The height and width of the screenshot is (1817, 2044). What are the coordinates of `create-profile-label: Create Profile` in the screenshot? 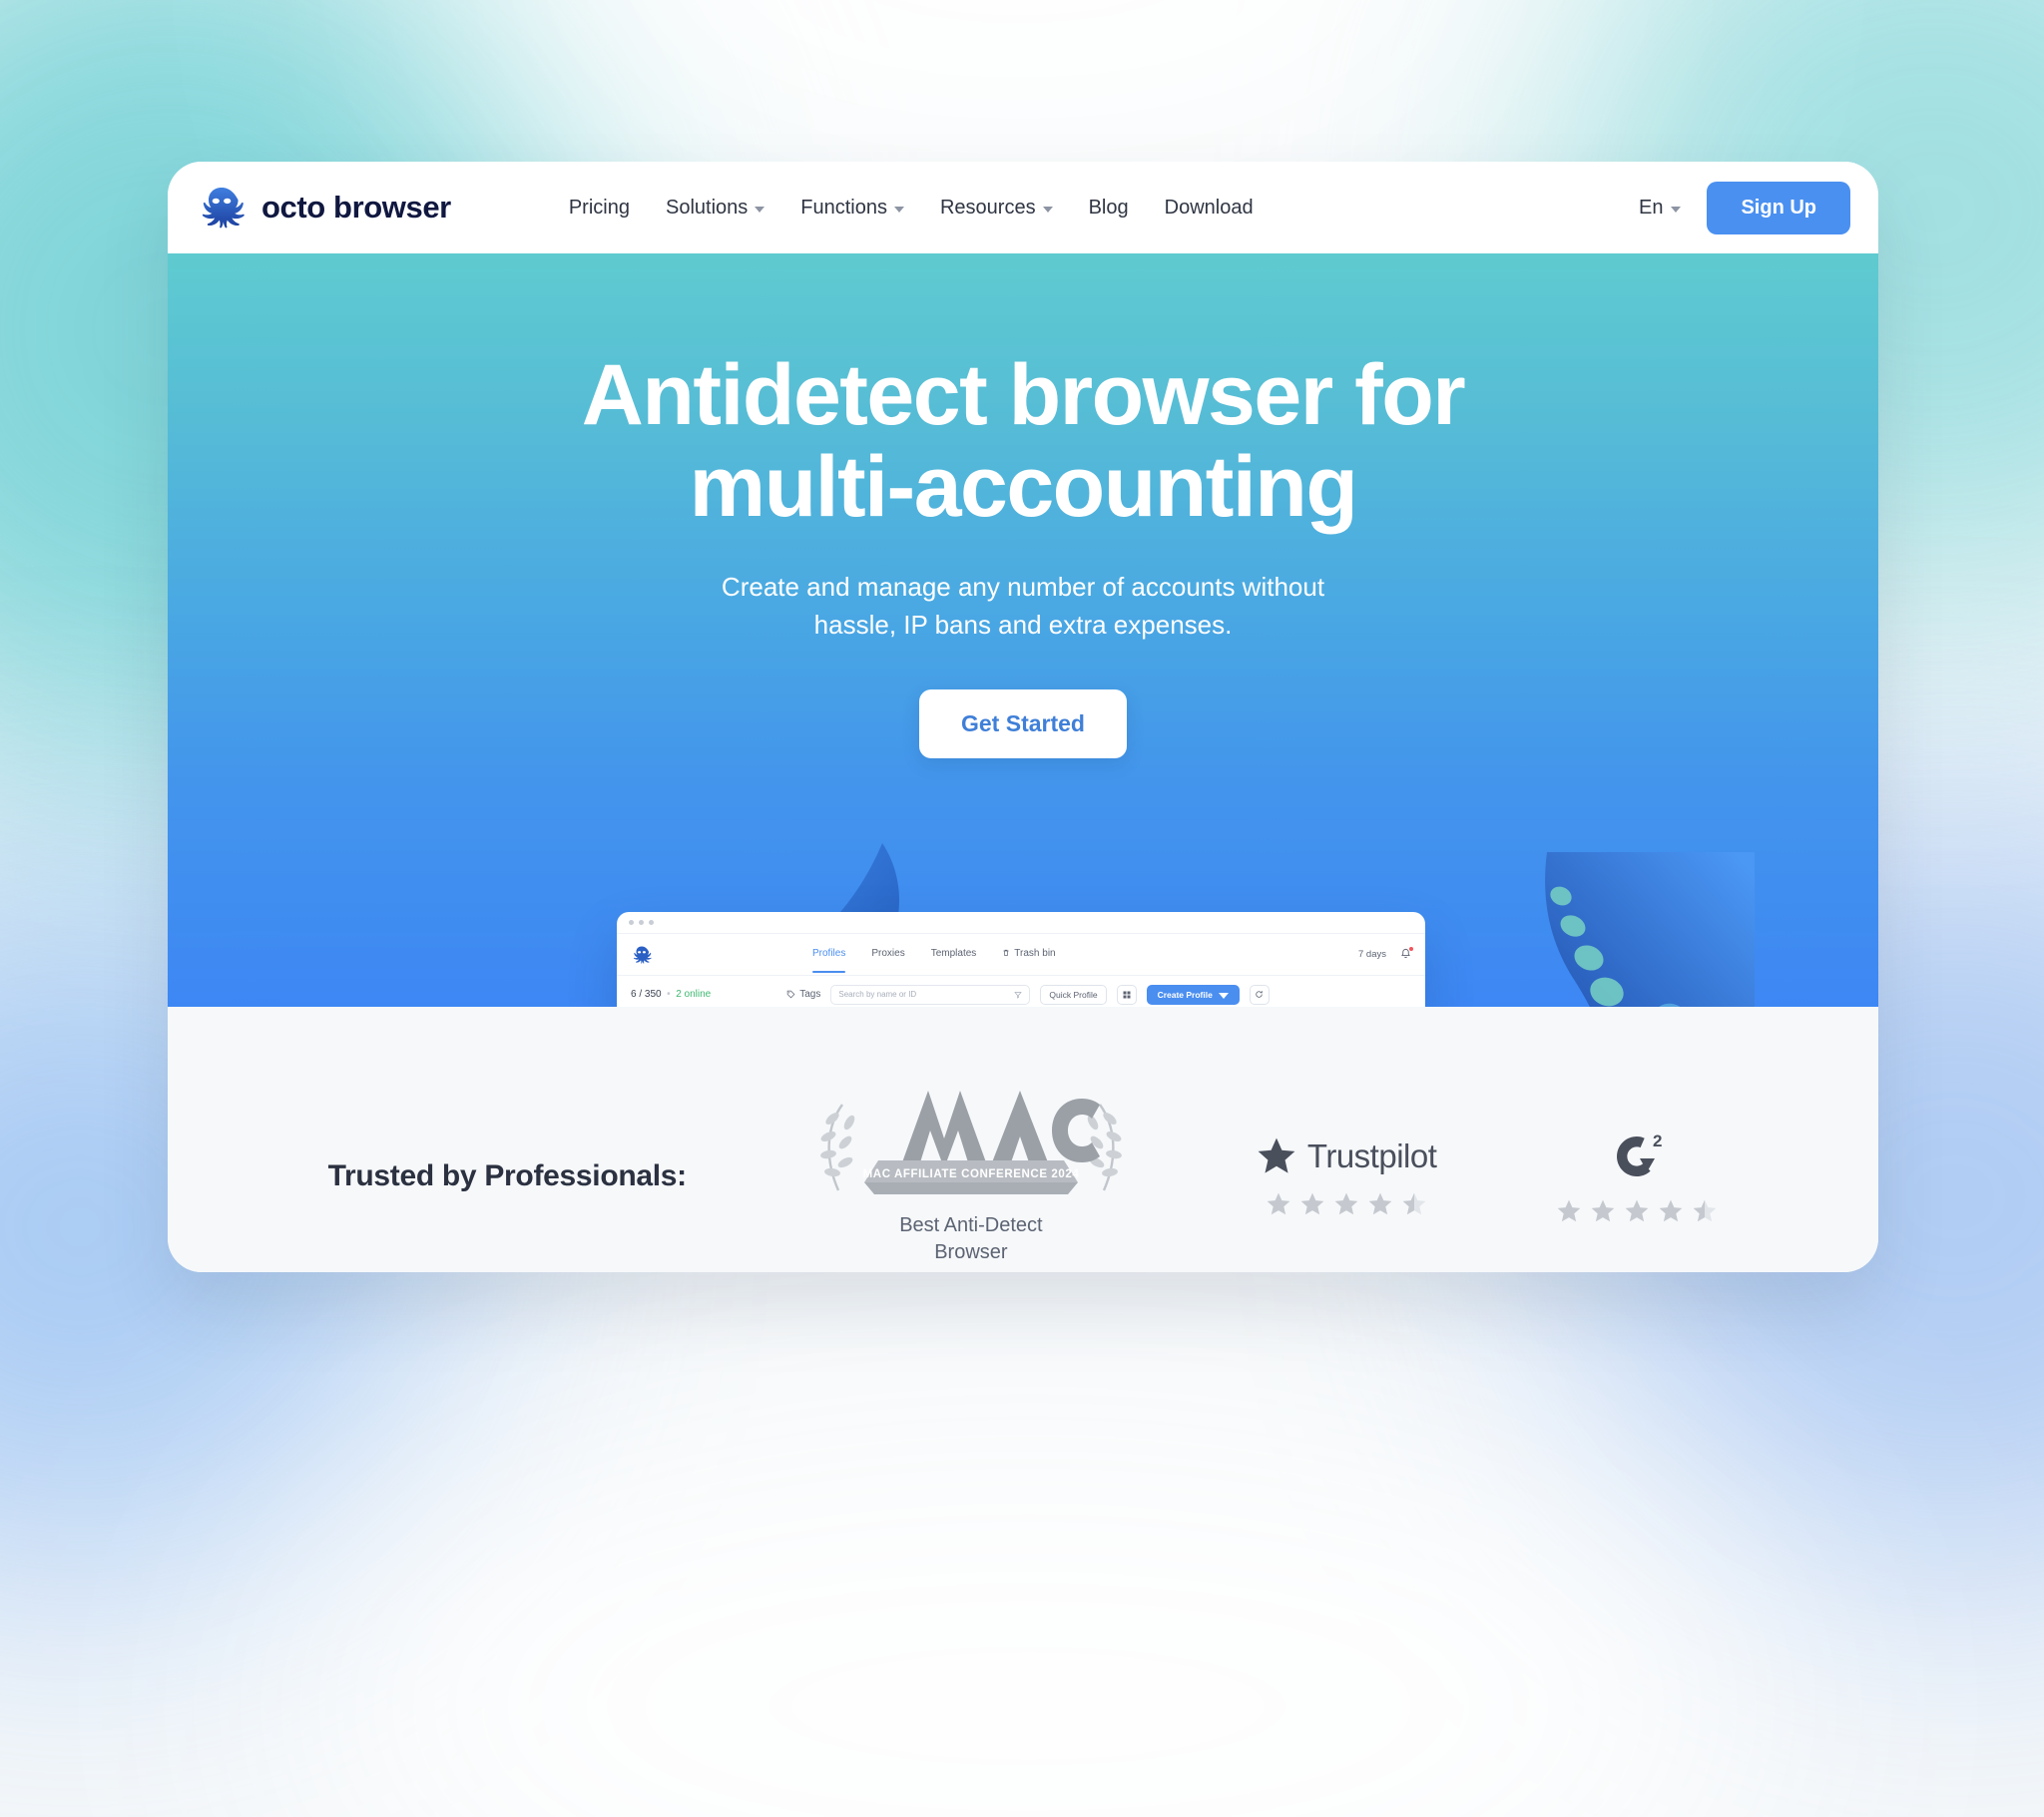 It's located at (1185, 994).